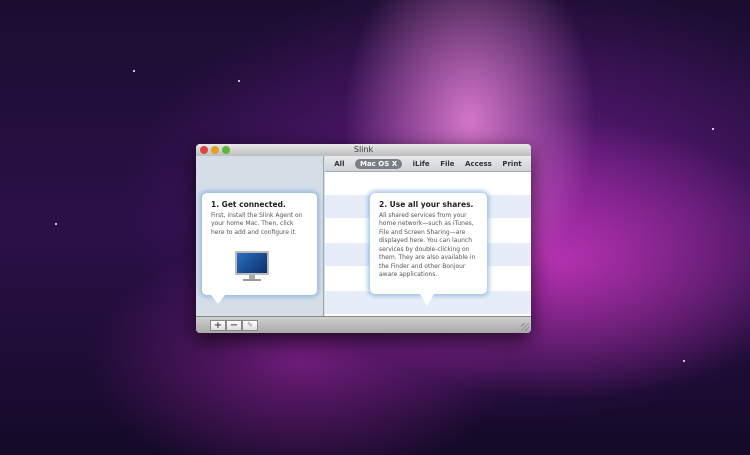 The height and width of the screenshot is (455, 750). Describe the element at coordinates (204, 150) in the screenshot. I see `close-button` at that location.